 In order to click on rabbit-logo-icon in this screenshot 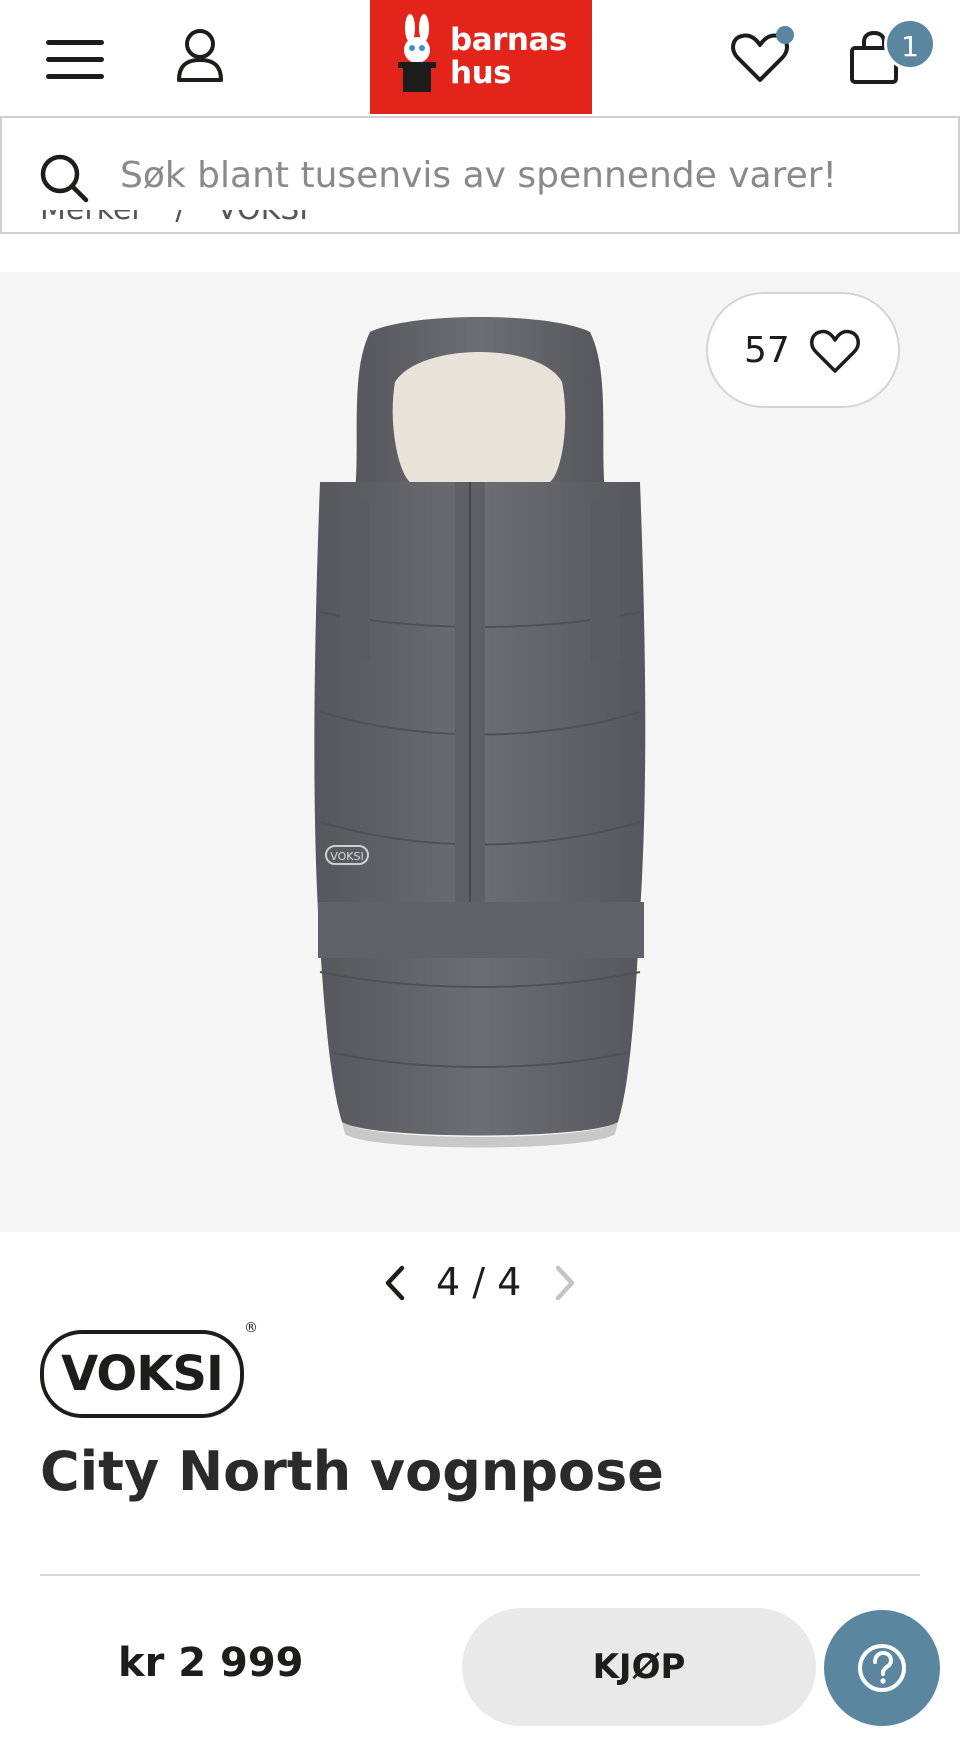, I will do `click(417, 53)`.